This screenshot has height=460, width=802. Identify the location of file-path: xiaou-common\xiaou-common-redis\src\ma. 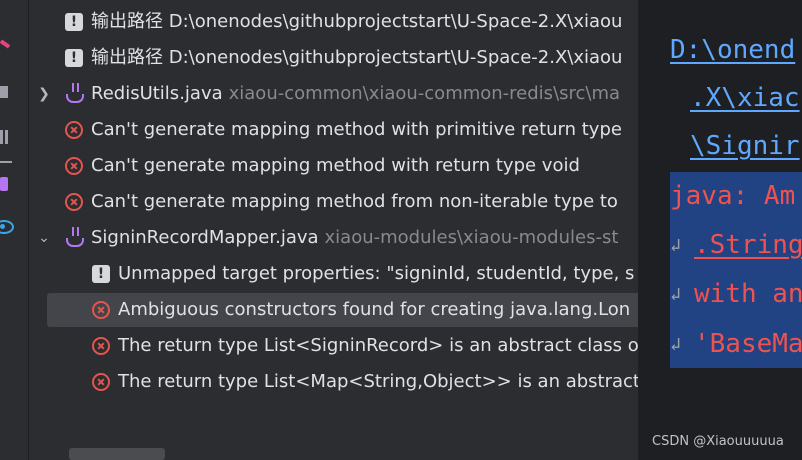
(424, 93).